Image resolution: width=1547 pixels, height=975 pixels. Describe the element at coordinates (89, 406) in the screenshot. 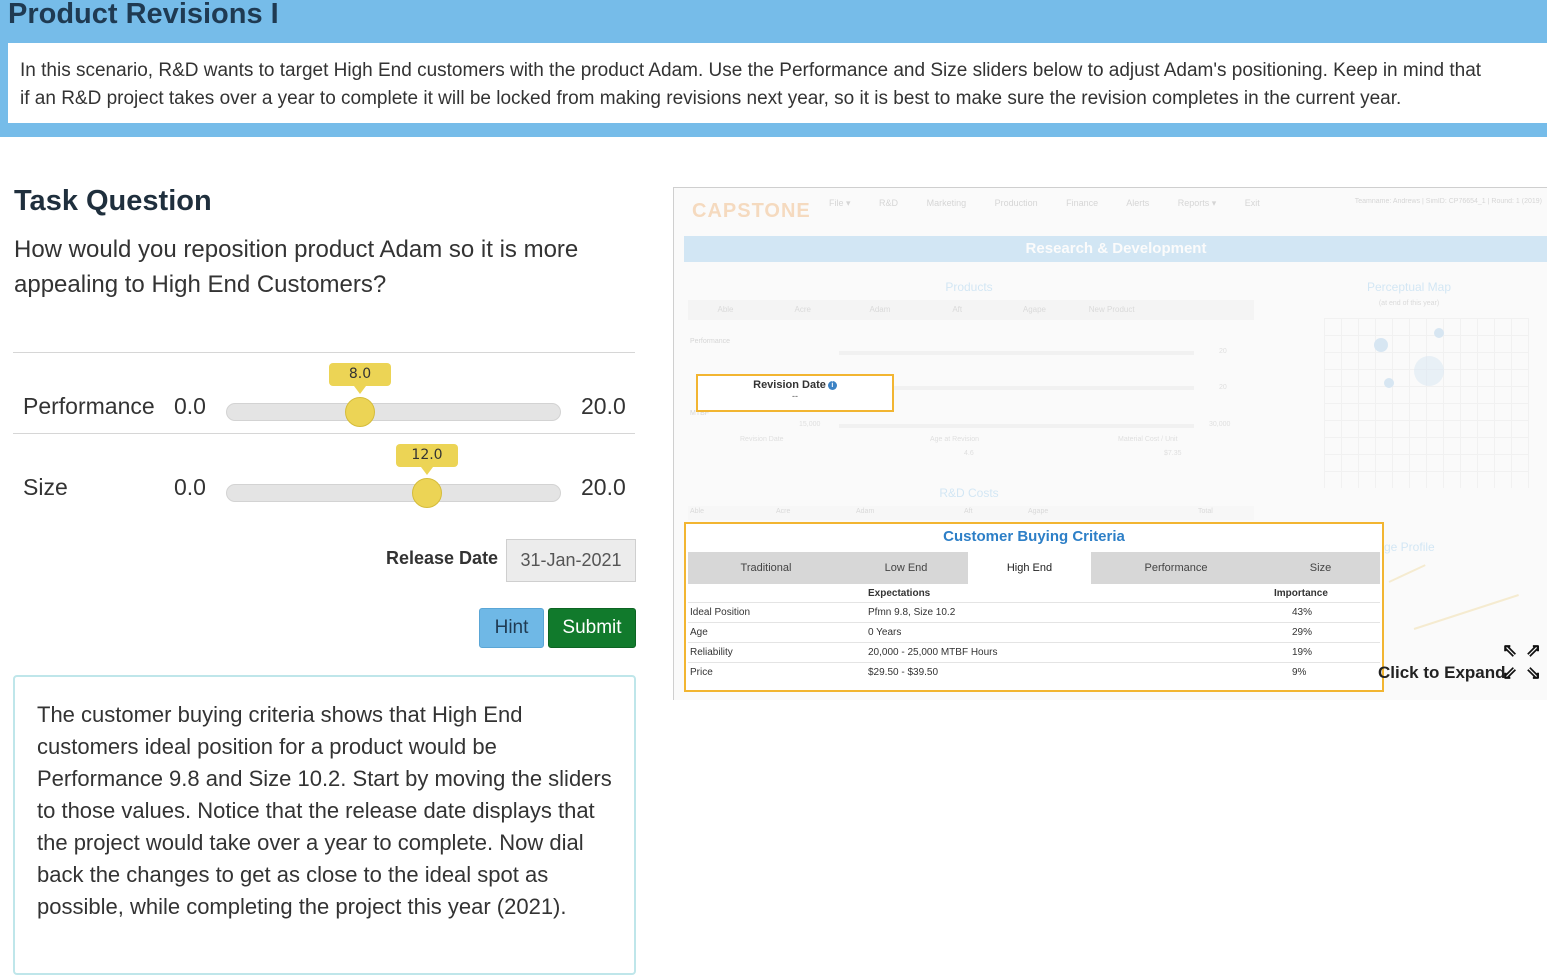

I see `performance-label: Performance` at that location.